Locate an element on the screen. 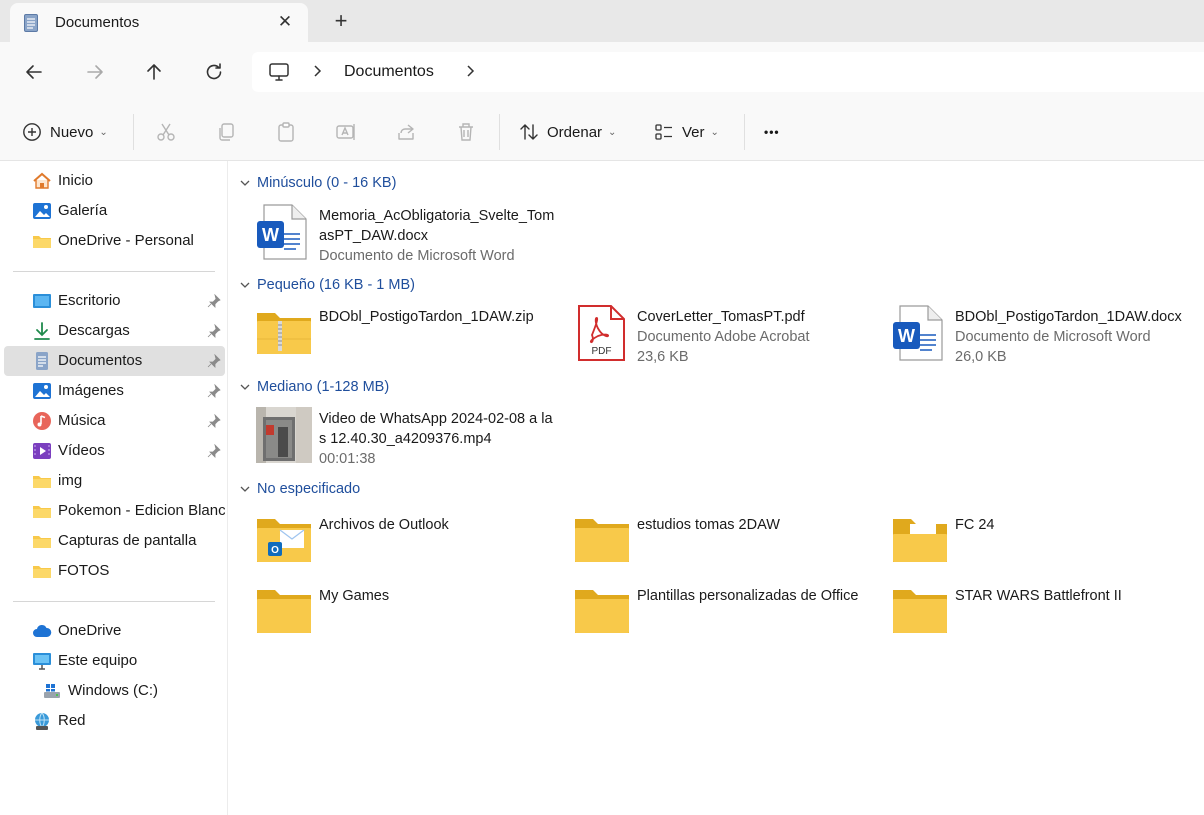 This screenshot has height=815, width=1204. document-icon is located at coordinates (42, 361).